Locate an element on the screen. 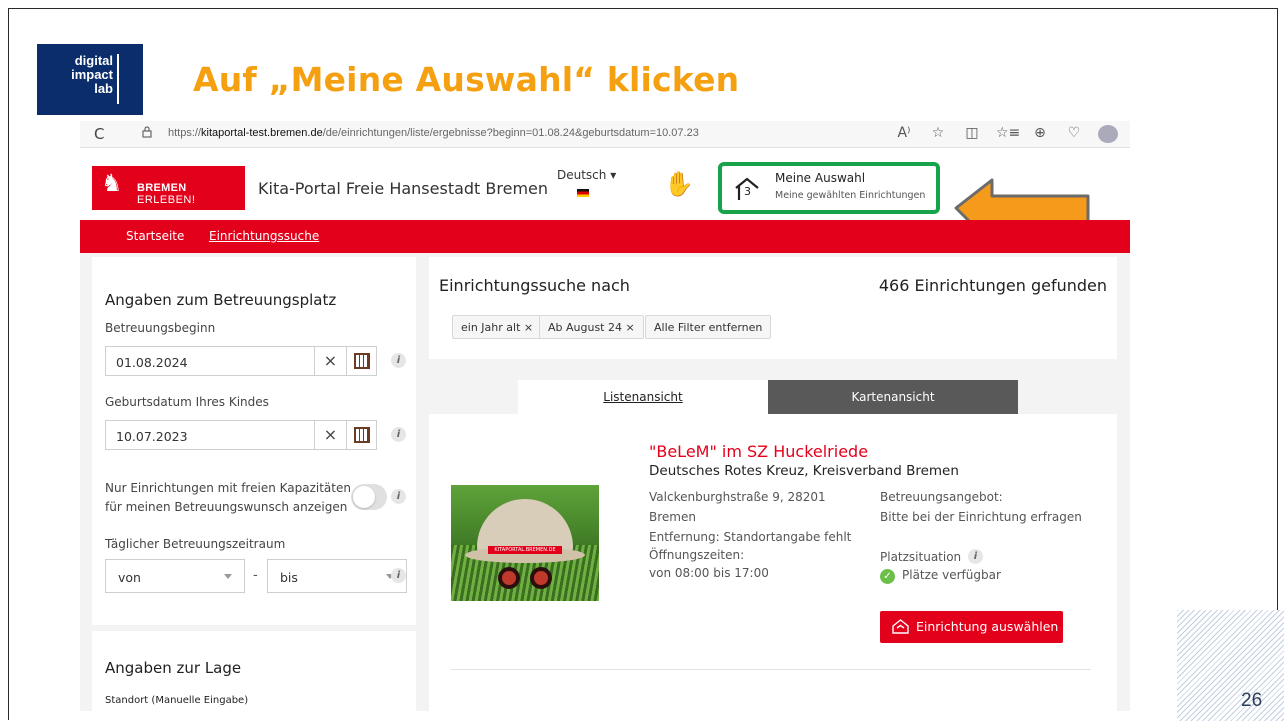  start-date-calendar-button is located at coordinates (362, 361).